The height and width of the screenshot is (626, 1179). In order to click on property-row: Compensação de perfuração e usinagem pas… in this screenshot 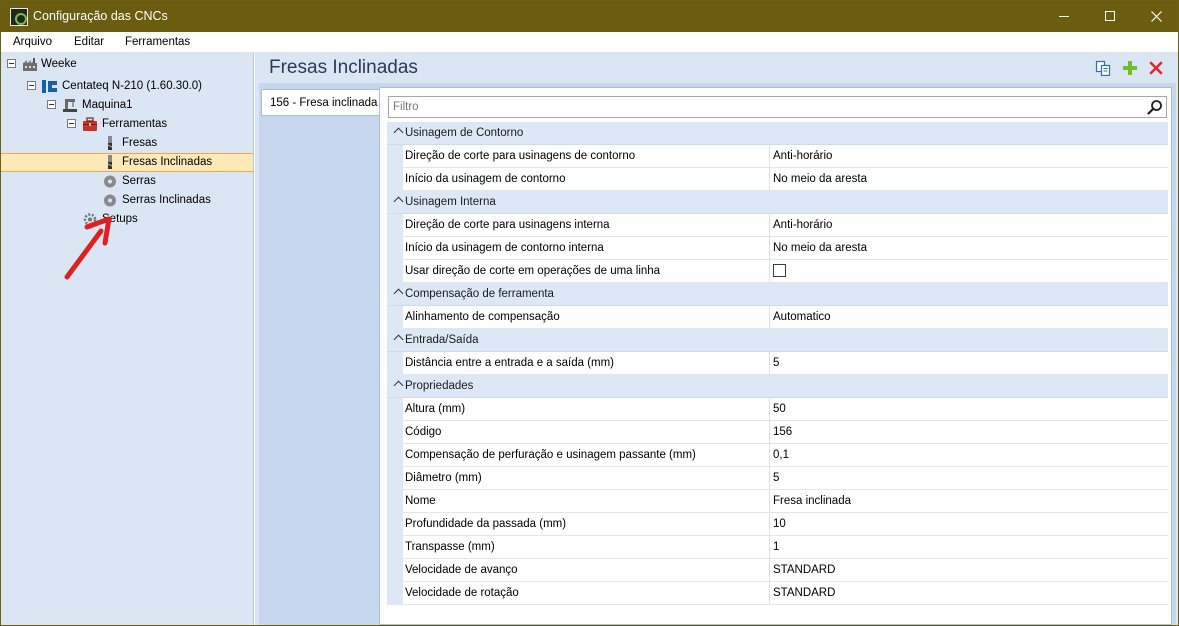, I will do `click(777, 455)`.